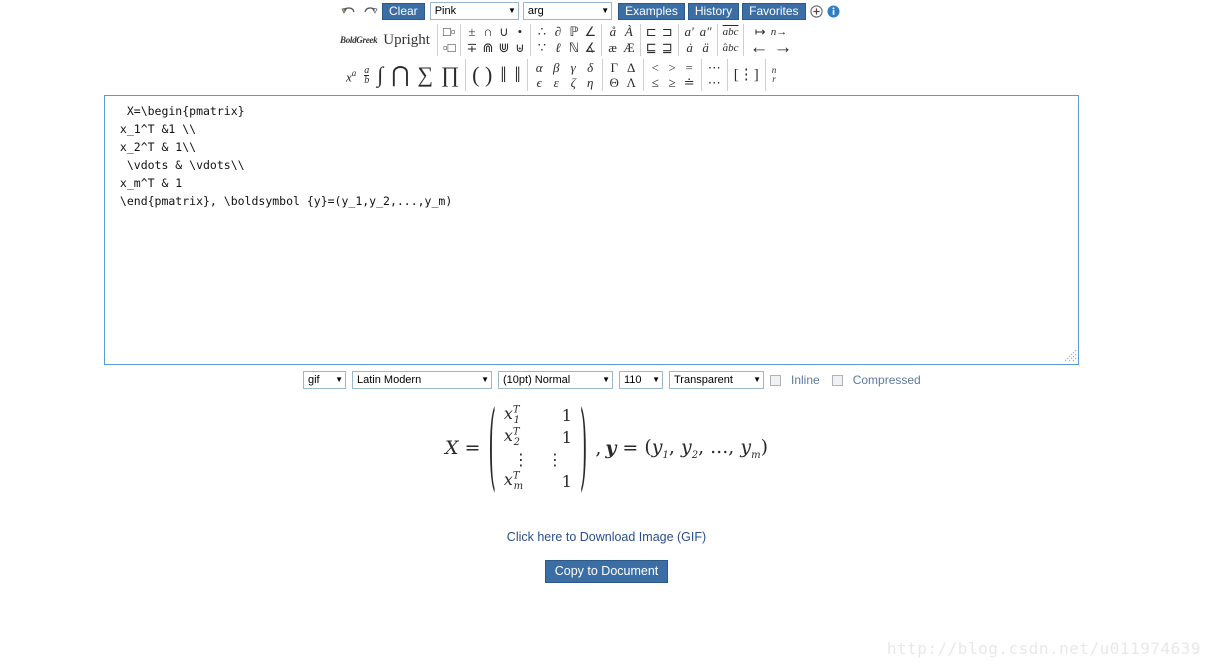 Image resolution: width=1213 pixels, height=666 pixels. What do you see at coordinates (833, 11) in the screenshot?
I see `info-circle-icon` at bounding box center [833, 11].